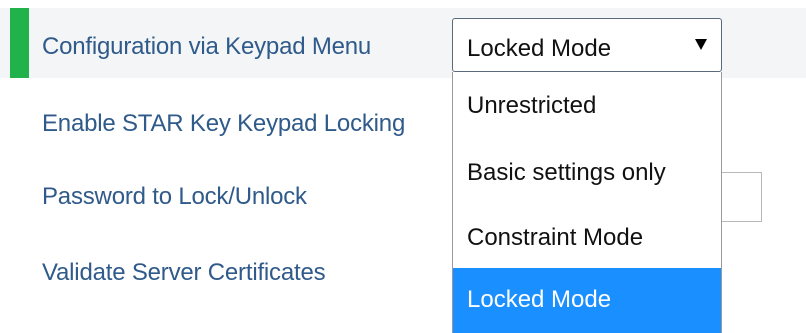 The height and width of the screenshot is (333, 806). I want to click on password-lock-label: Password to Lock/Unlock, so click(174, 196).